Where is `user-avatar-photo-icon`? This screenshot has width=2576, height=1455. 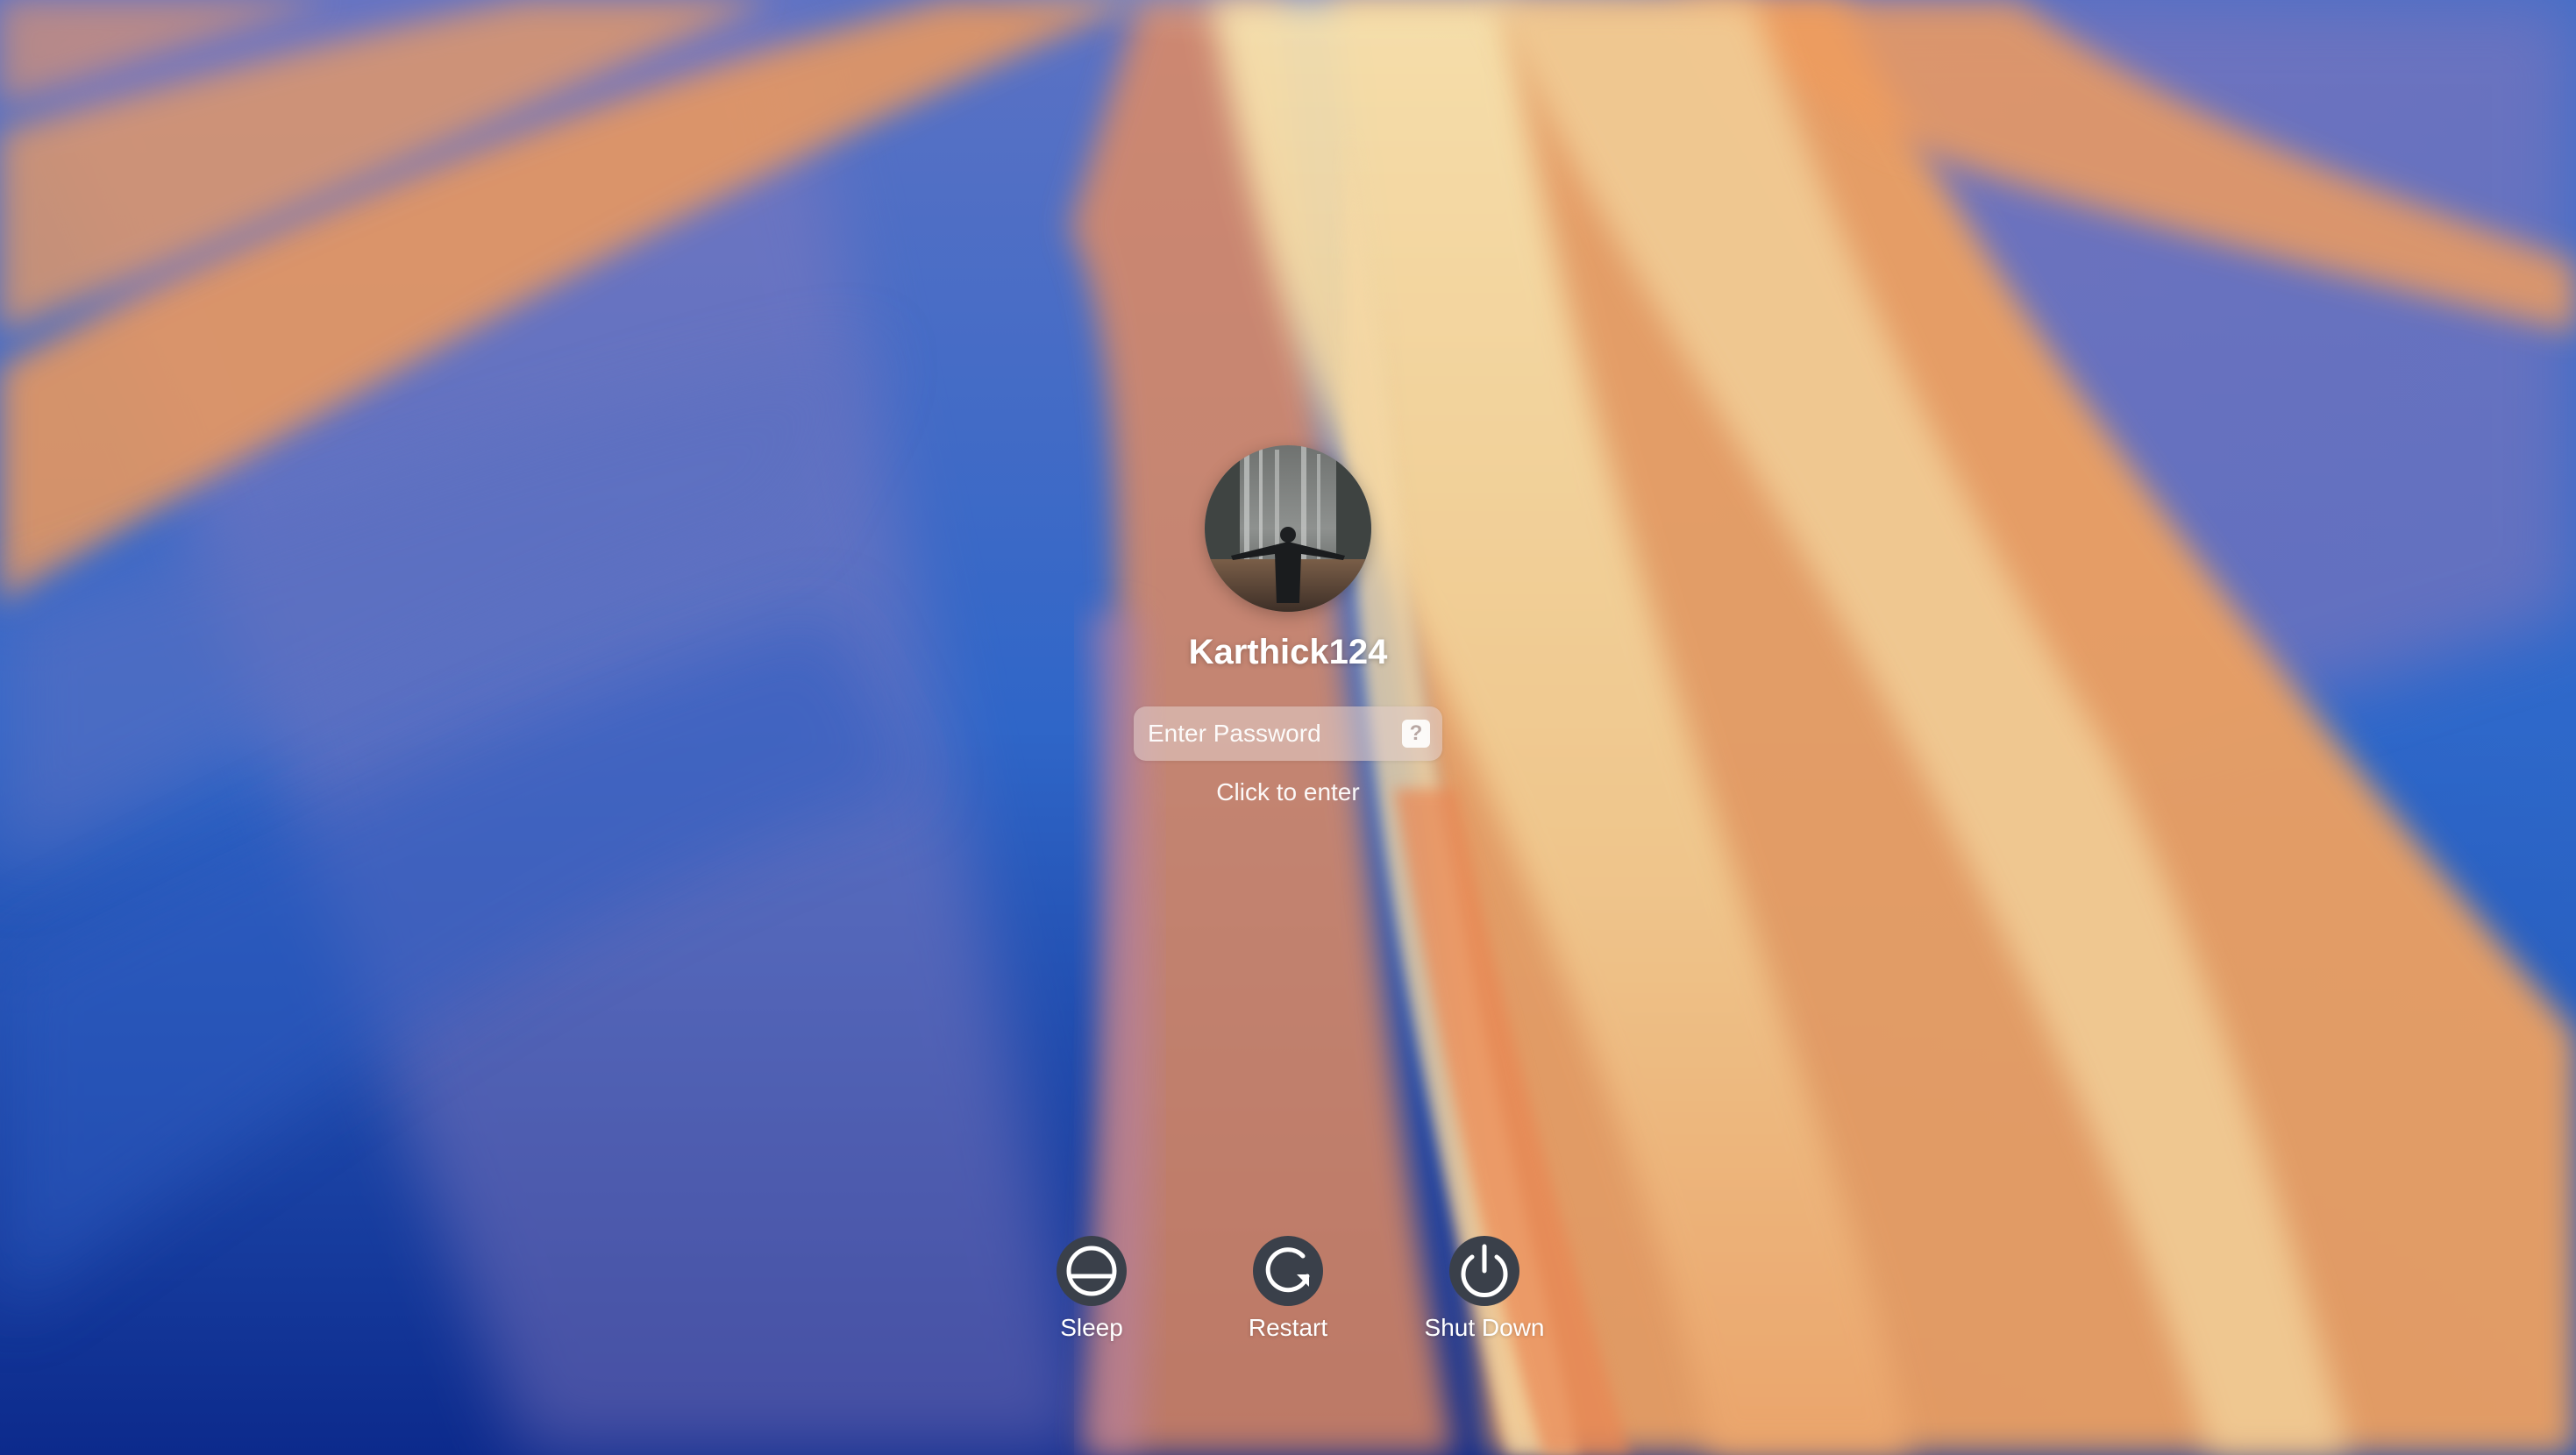 user-avatar-photo-icon is located at coordinates (1288, 528).